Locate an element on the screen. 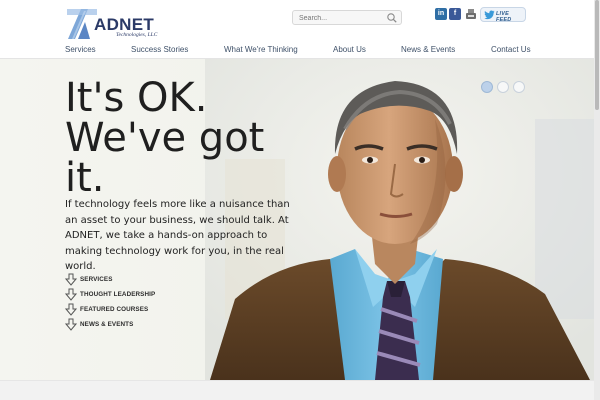 Image resolution: width=600 pixels, height=400 pixels. brand-tagline: Technologies, LLC is located at coordinates (137, 35).